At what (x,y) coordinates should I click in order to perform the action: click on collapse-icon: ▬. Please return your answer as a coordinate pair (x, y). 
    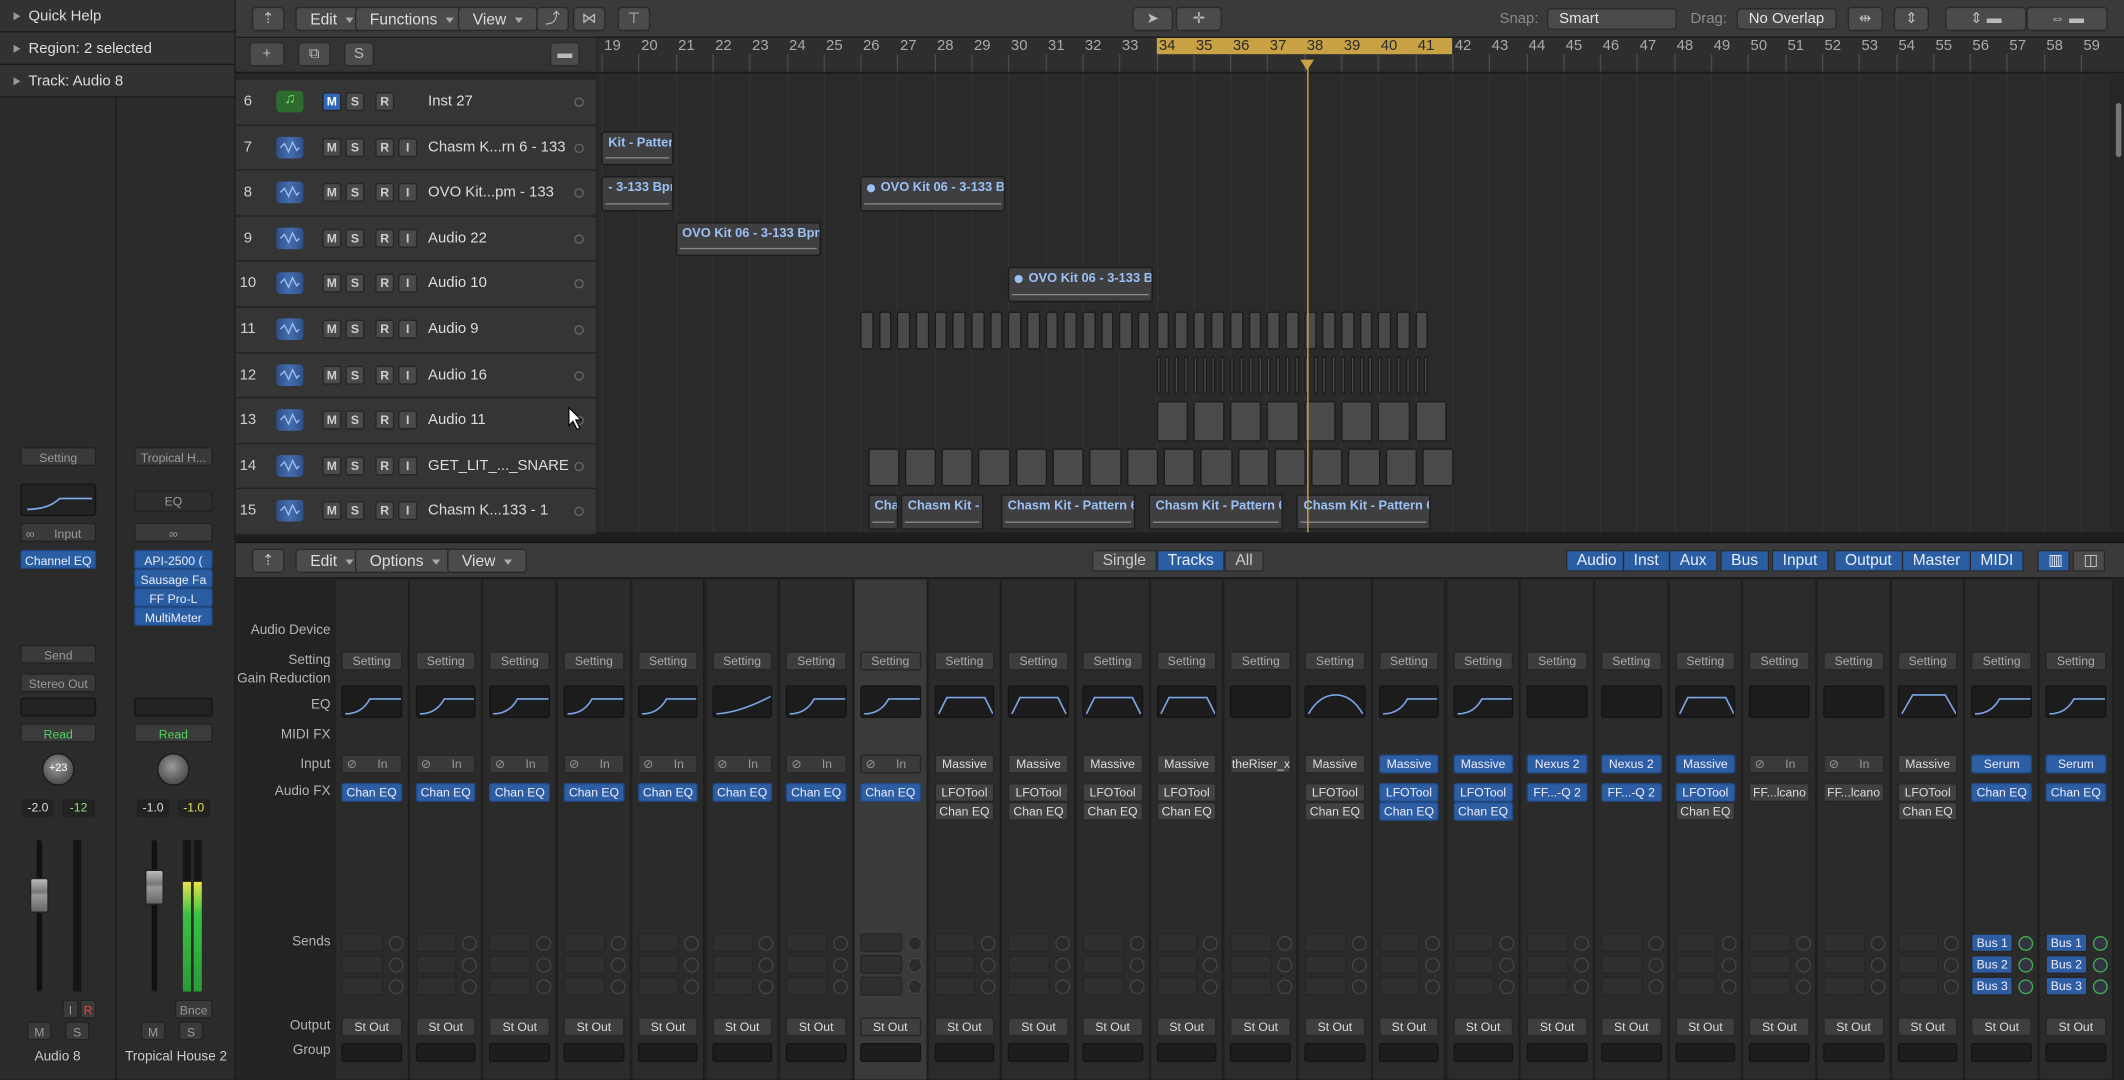
    Looking at the image, I should click on (564, 54).